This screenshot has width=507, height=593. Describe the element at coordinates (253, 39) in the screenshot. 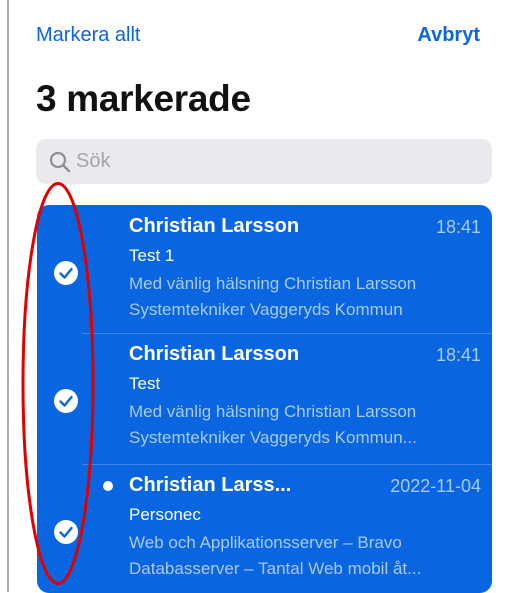

I see `top-bar: Markera allt Avbryt` at that location.